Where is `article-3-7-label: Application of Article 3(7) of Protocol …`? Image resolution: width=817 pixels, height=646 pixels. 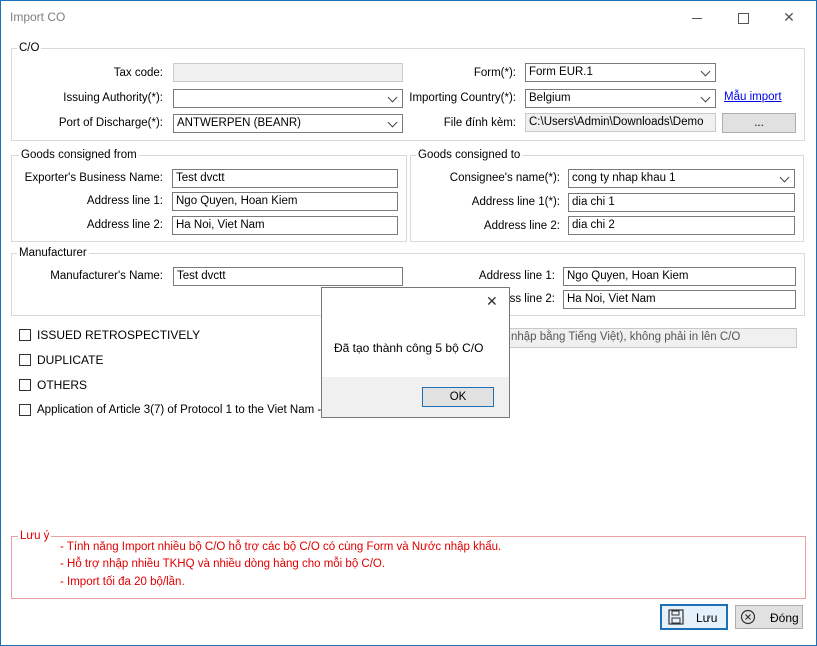
article-3-7-label: Application of Article 3(7) of Protocol … is located at coordinates (189, 410).